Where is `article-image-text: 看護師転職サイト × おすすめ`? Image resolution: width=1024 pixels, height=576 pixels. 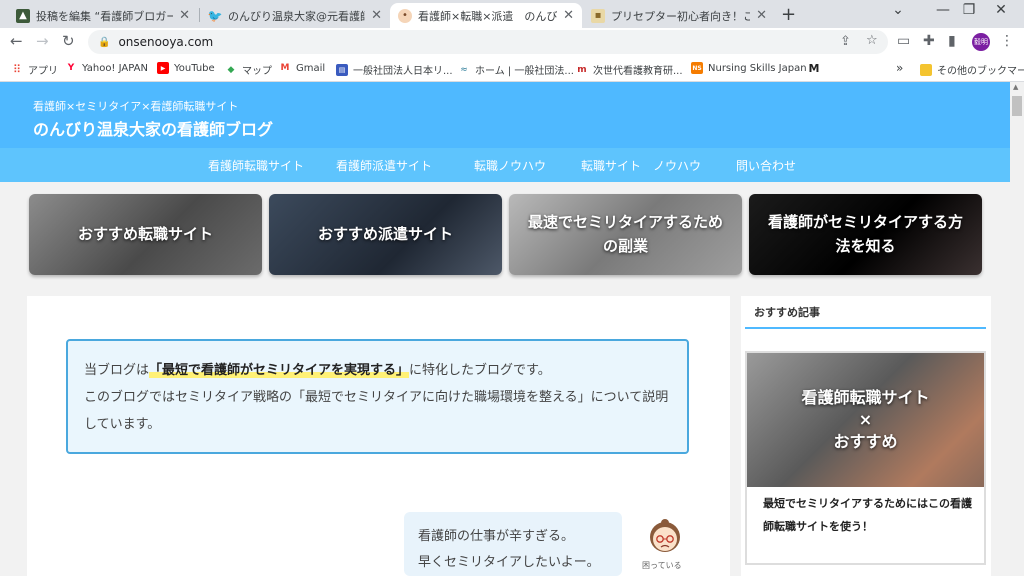 article-image-text: 看護師転職サイト × おすすめ is located at coordinates (865, 420).